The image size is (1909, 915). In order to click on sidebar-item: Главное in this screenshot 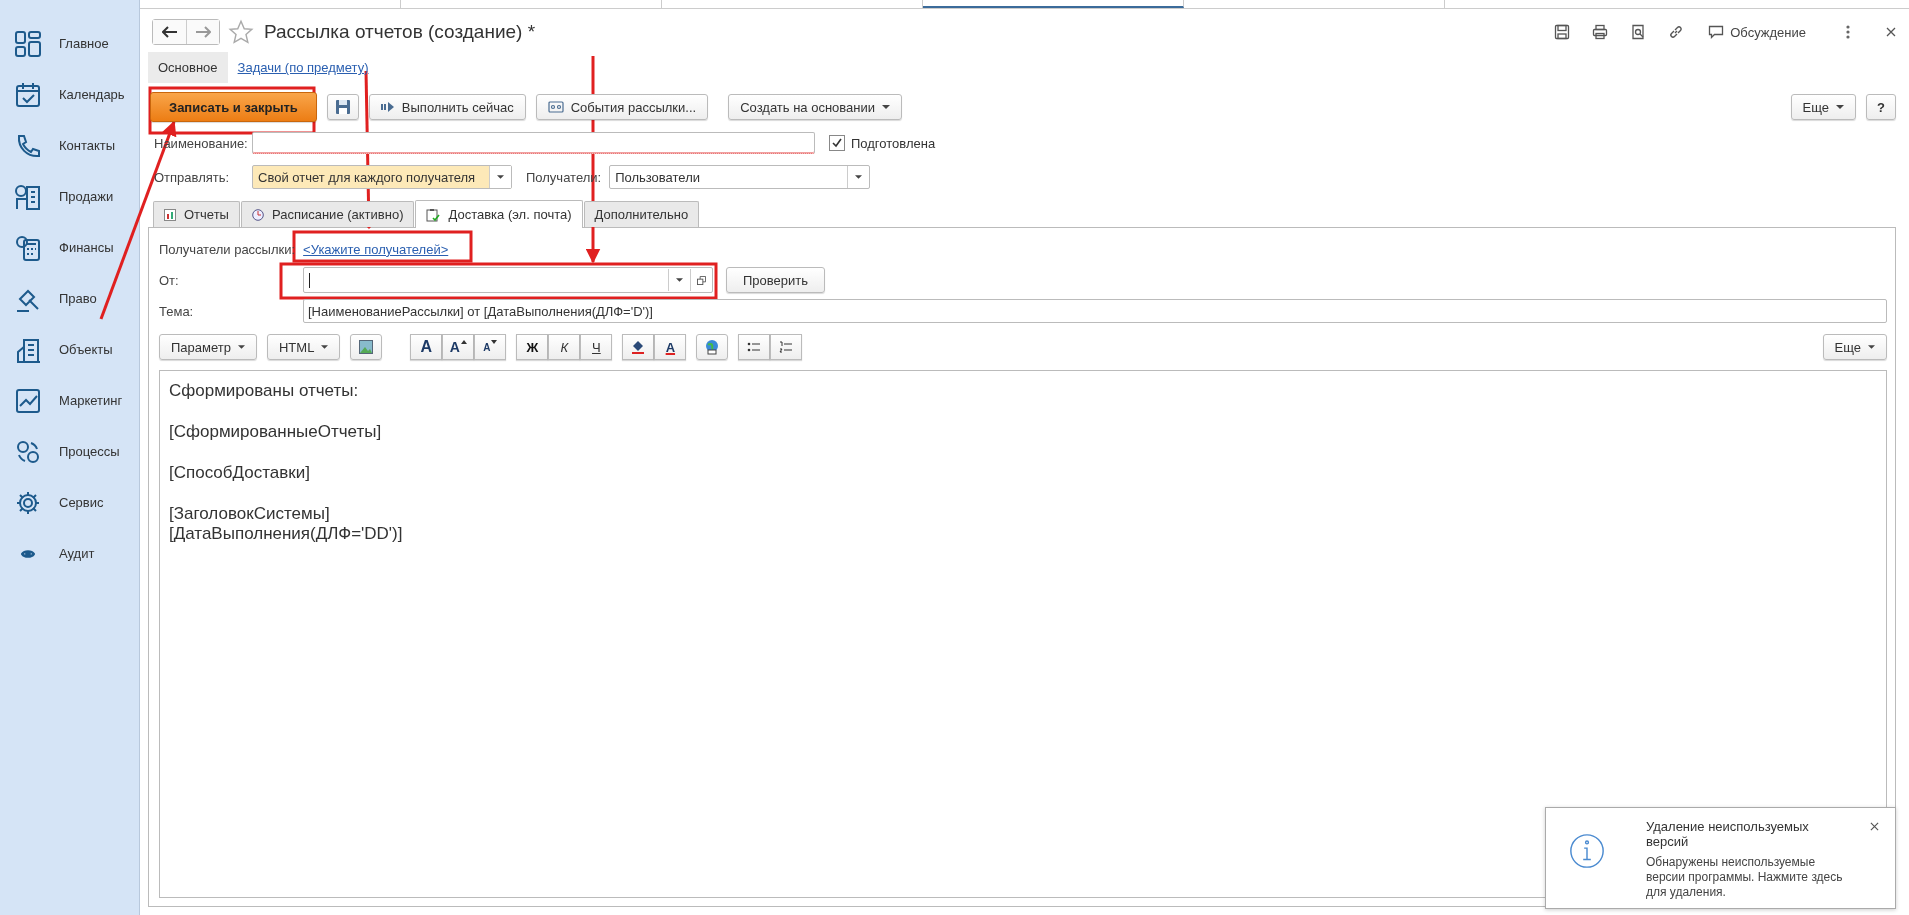, I will do `click(69, 43)`.